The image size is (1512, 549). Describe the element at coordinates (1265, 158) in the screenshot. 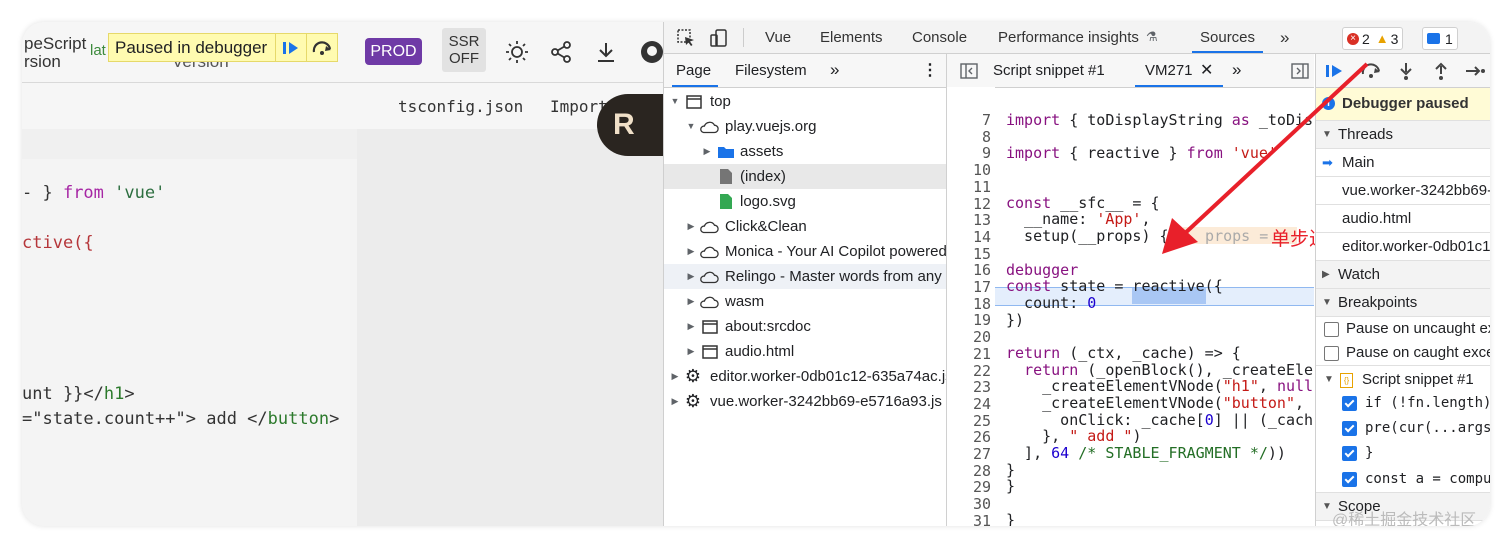

I see `annotation-arrow` at that location.